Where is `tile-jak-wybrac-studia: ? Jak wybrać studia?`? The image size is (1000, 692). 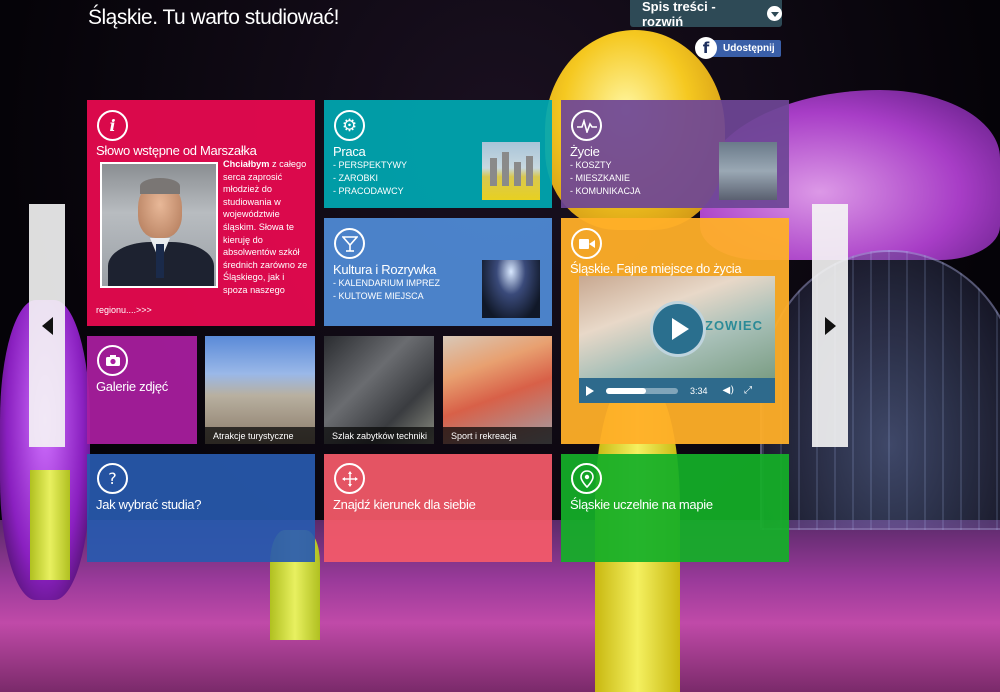
tile-jak-wybrac-studia: ? Jak wybrać studia? is located at coordinates (201, 508).